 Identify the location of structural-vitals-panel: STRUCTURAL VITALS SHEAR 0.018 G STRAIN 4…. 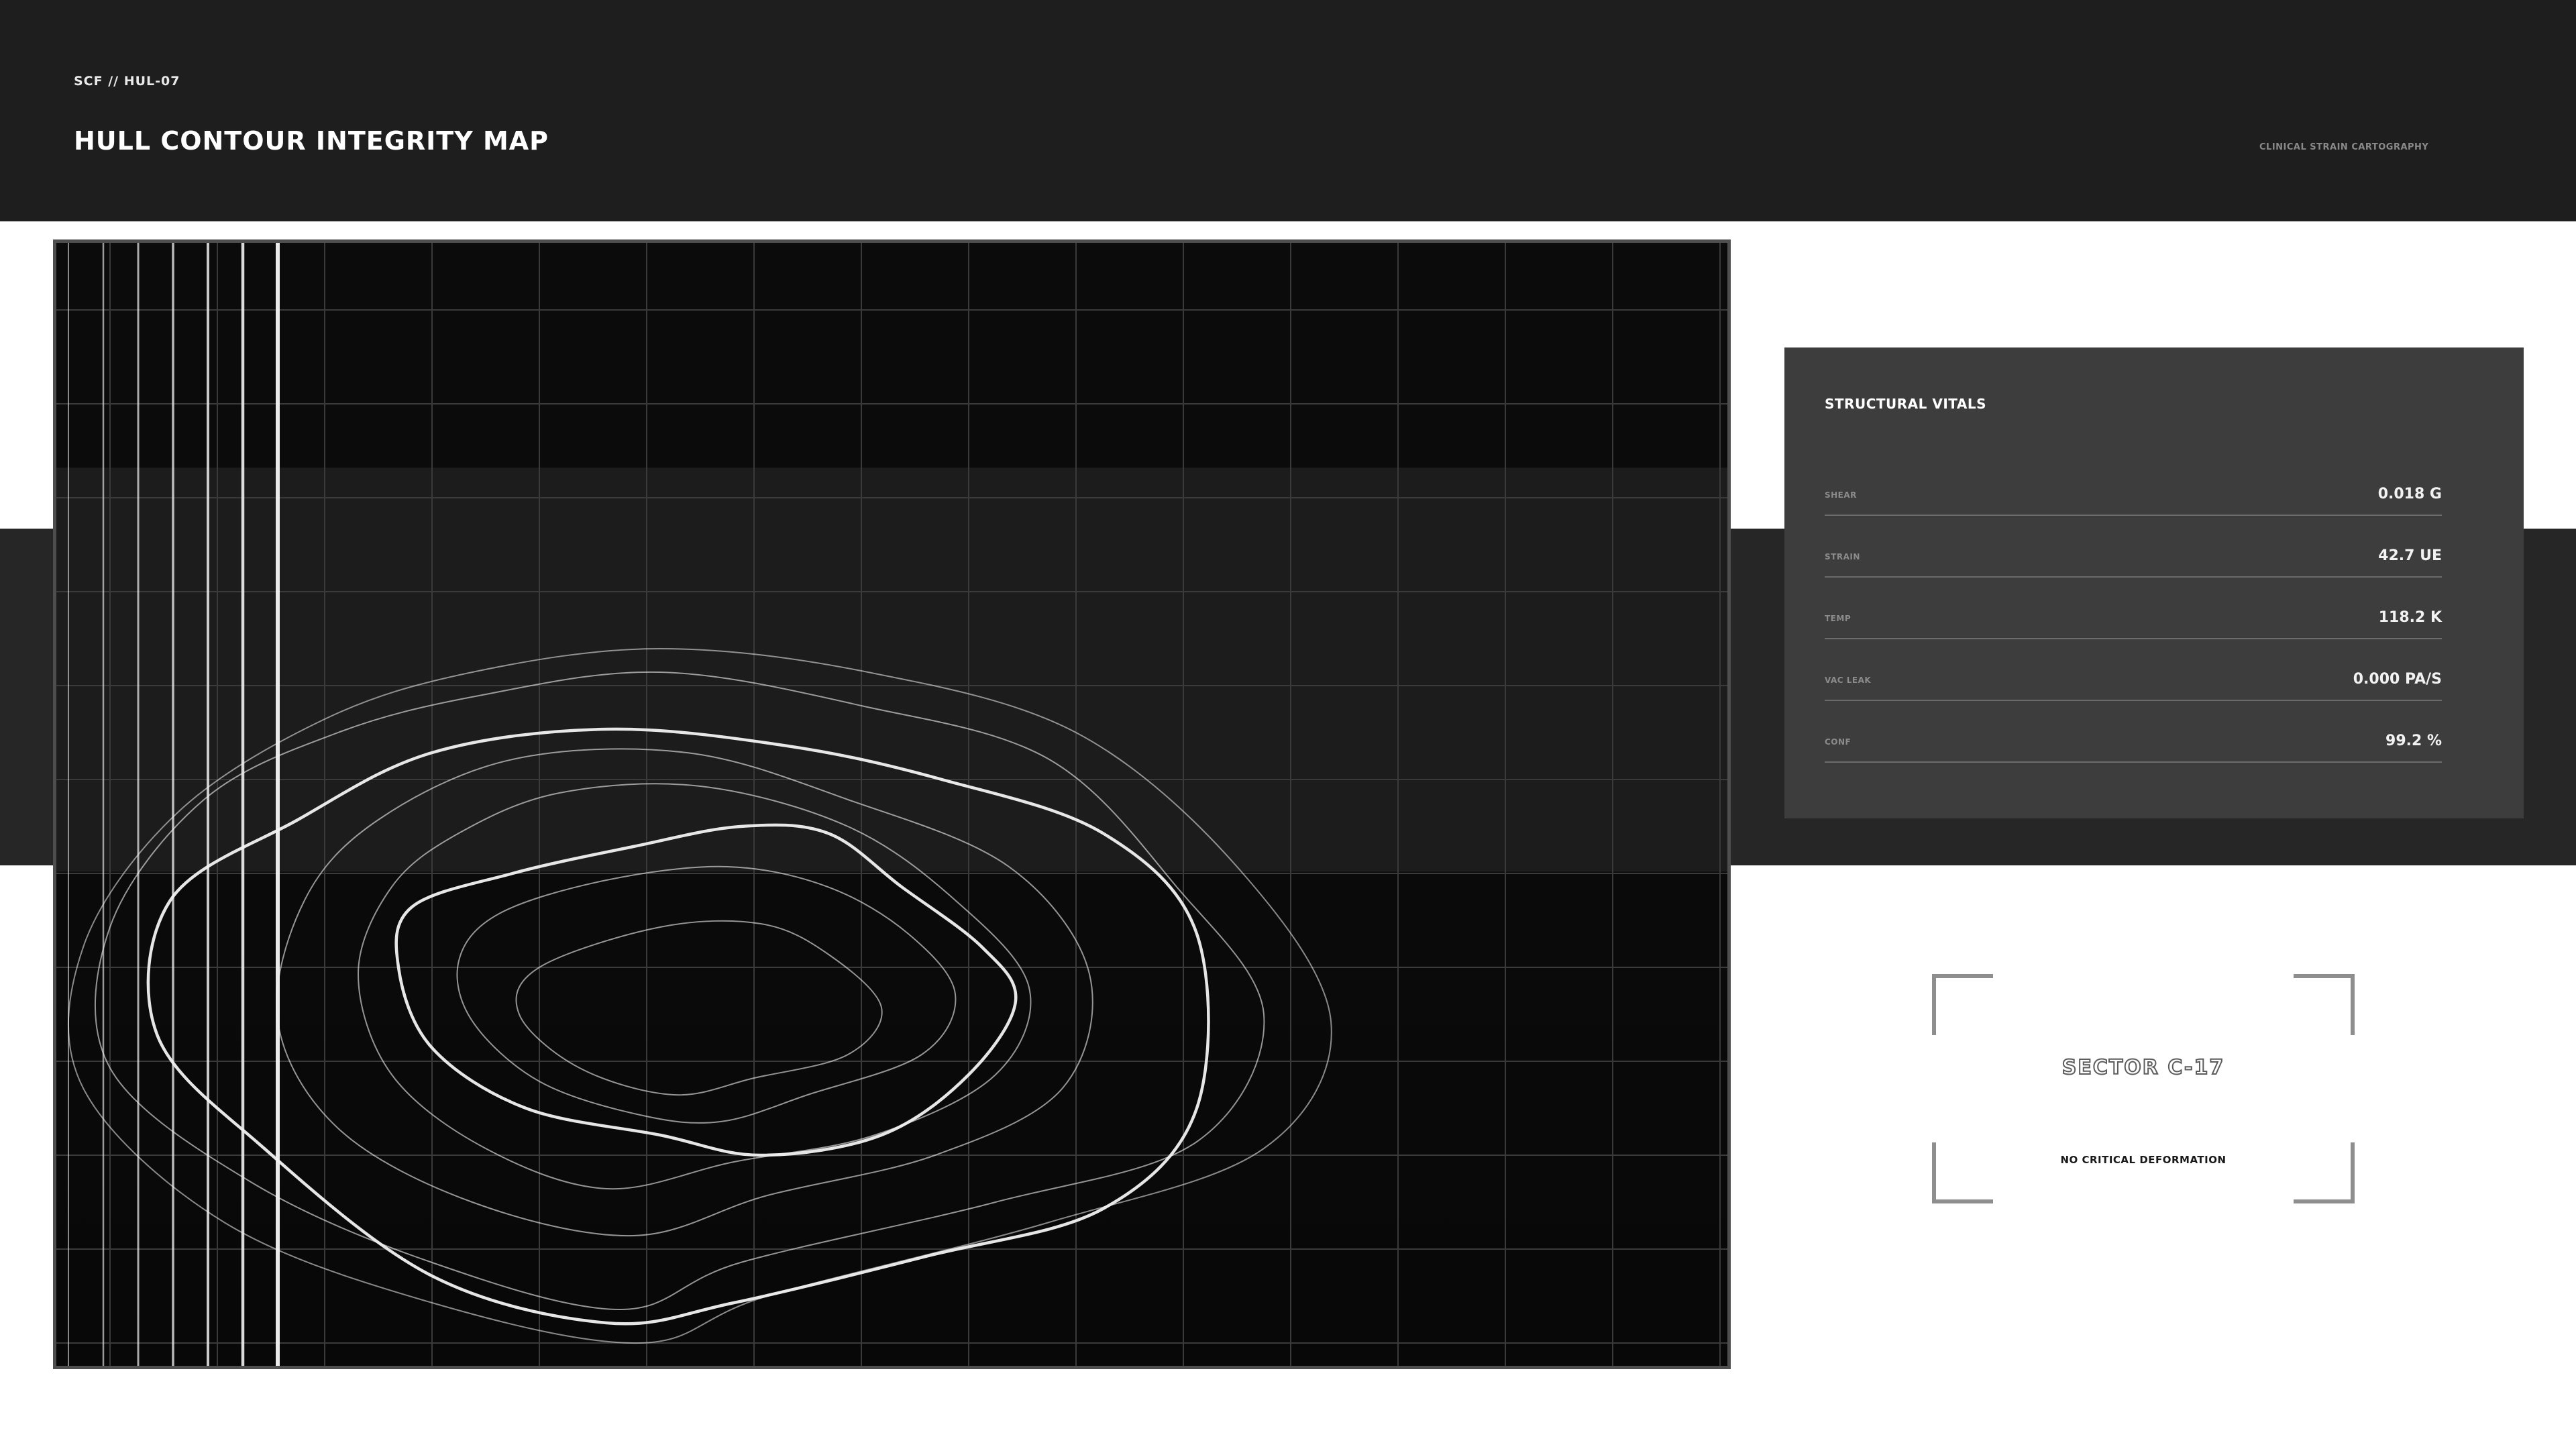
(2154, 582).